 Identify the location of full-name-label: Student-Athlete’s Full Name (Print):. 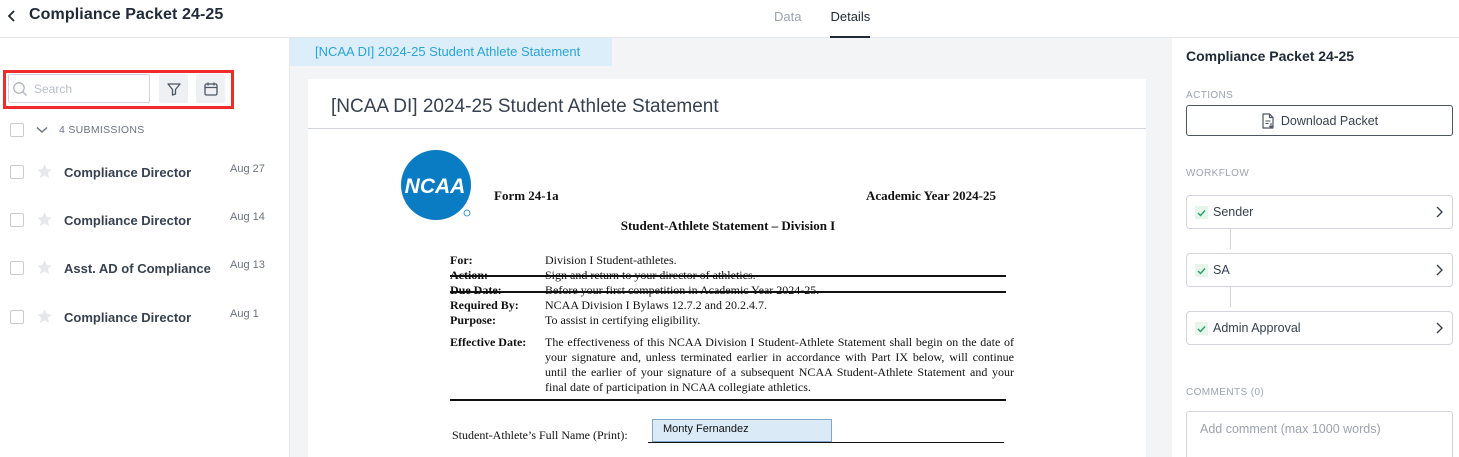
(540, 435).